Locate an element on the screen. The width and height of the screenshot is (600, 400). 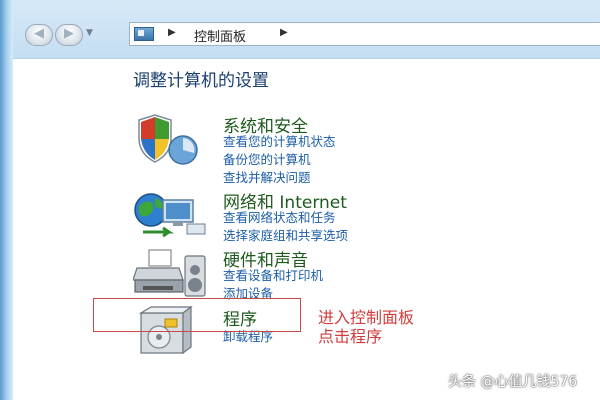
control-panel-icon is located at coordinates (144, 34).